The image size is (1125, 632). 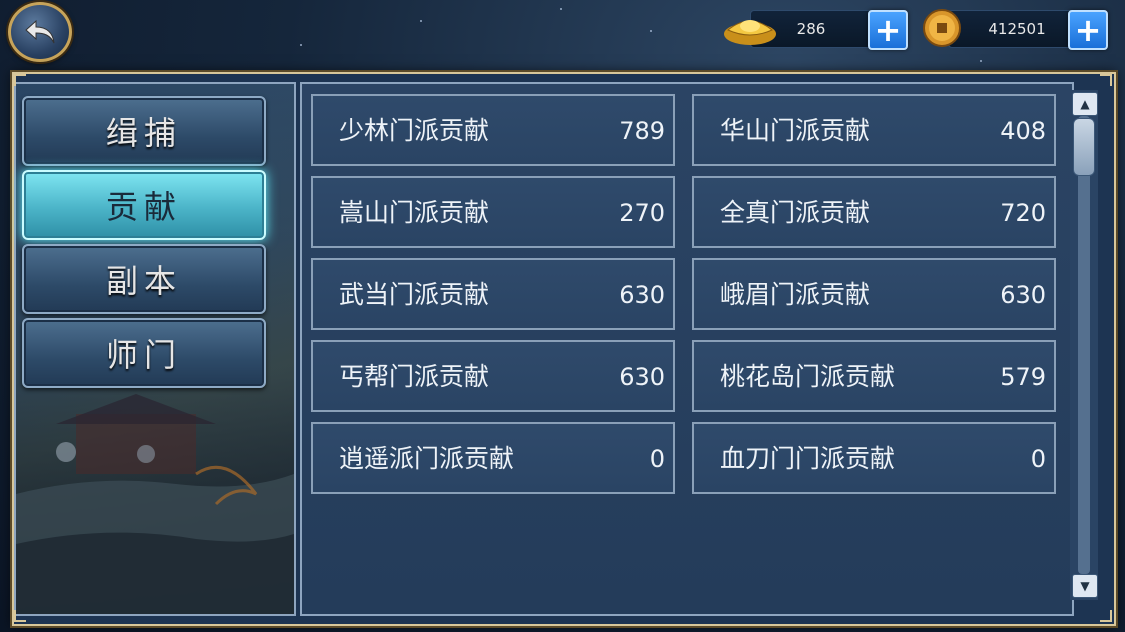 I want to click on chevron-down-icon: ▼, so click(x=1085, y=586).